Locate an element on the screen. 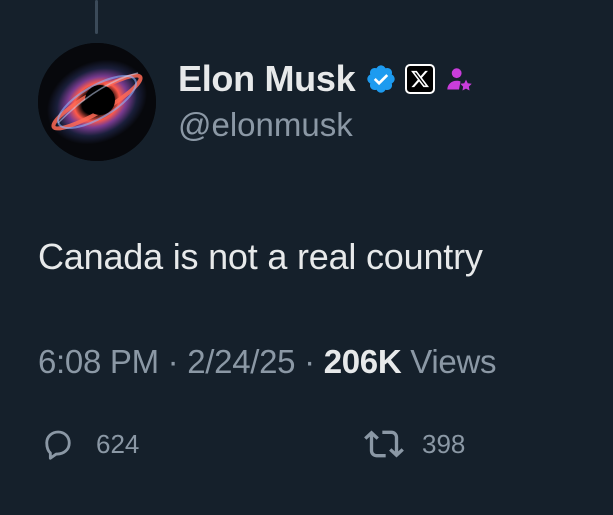  thread-connector-line is located at coordinates (96, 17).